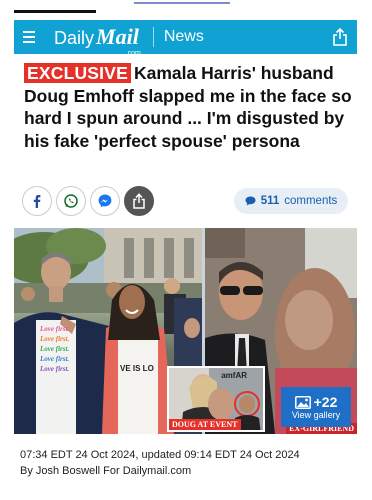 Image resolution: width=372 pixels, height=500 pixels. What do you see at coordinates (311, 201) in the screenshot?
I see `comments-label: comments` at bounding box center [311, 201].